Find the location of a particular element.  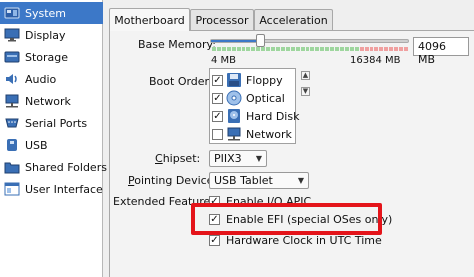

pointing-device-value: USB Tablet is located at coordinates (243, 180).